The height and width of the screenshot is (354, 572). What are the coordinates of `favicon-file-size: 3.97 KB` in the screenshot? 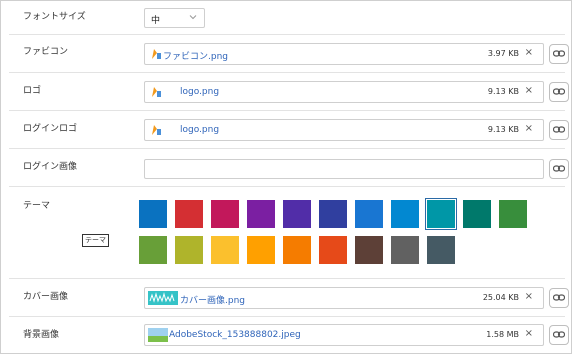 It's located at (503, 53).